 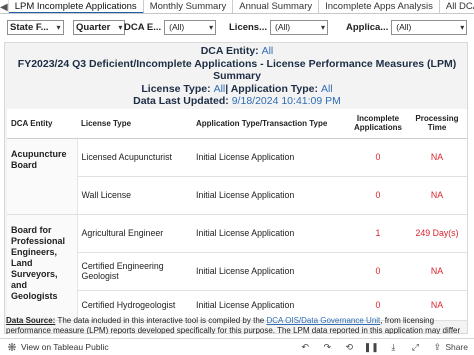 I want to click on dca-entity-value: All, so click(x=267, y=51).